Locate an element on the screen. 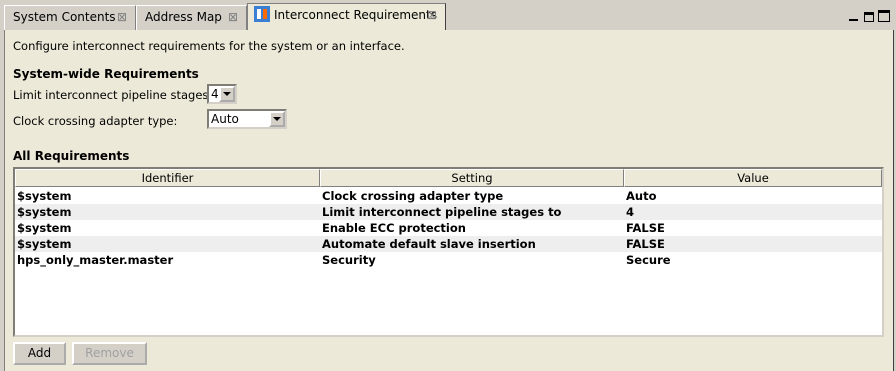 Image resolution: width=896 pixels, height=371 pixels. table-row: $system Clock crossing adapter type Auto is located at coordinates (448, 196).